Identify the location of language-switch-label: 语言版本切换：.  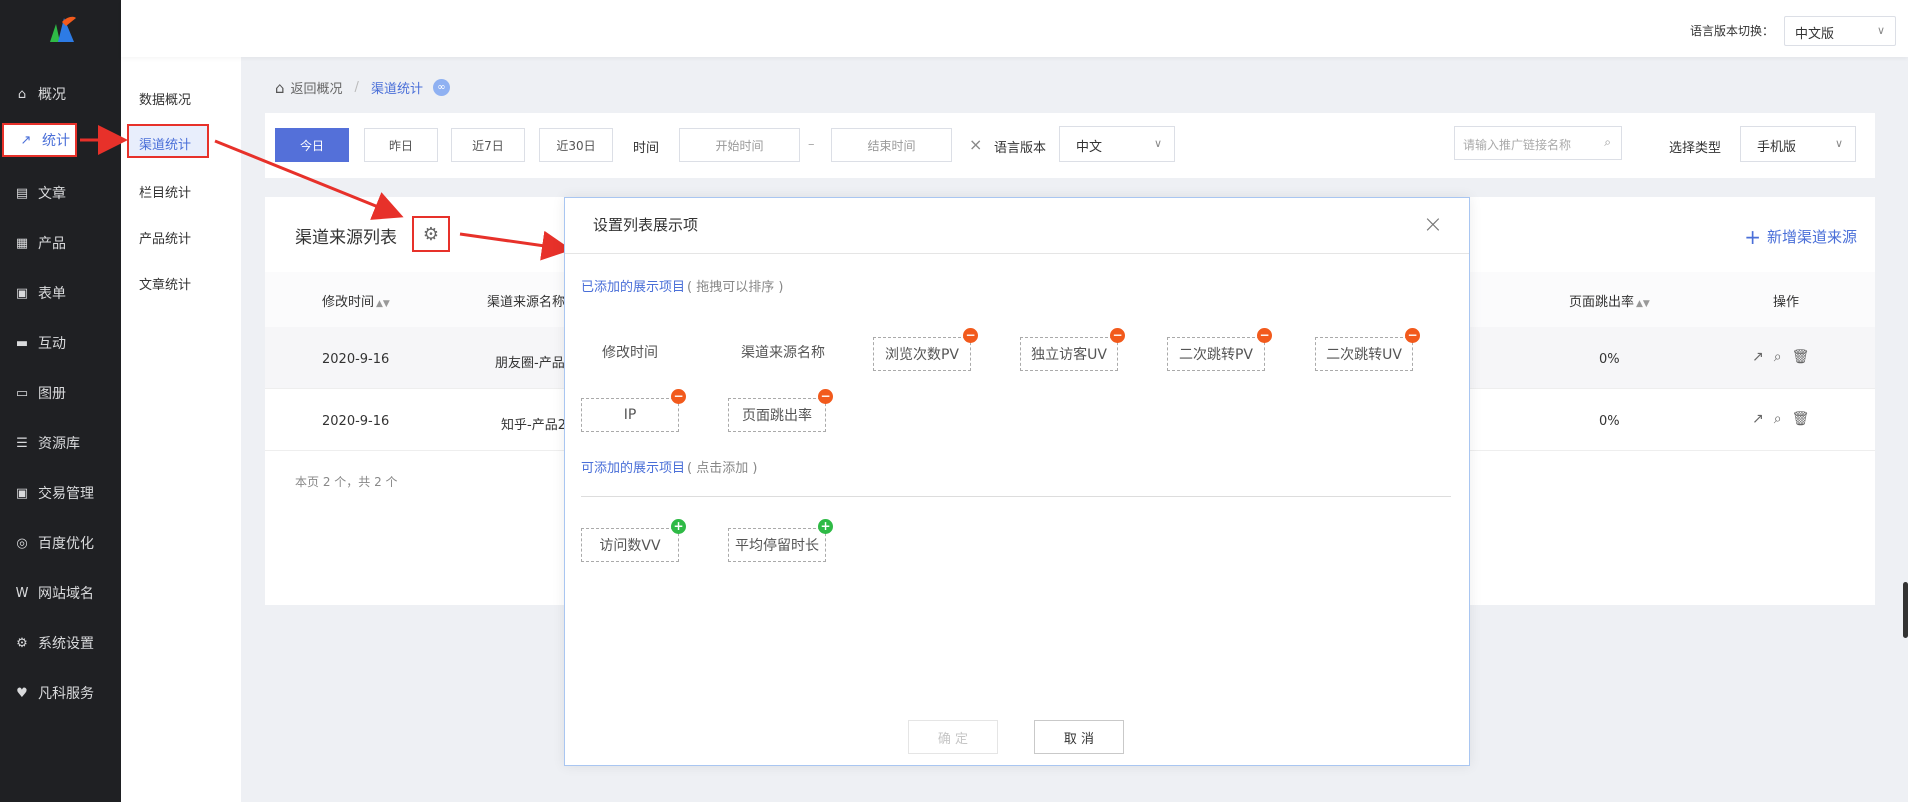
(1731, 31).